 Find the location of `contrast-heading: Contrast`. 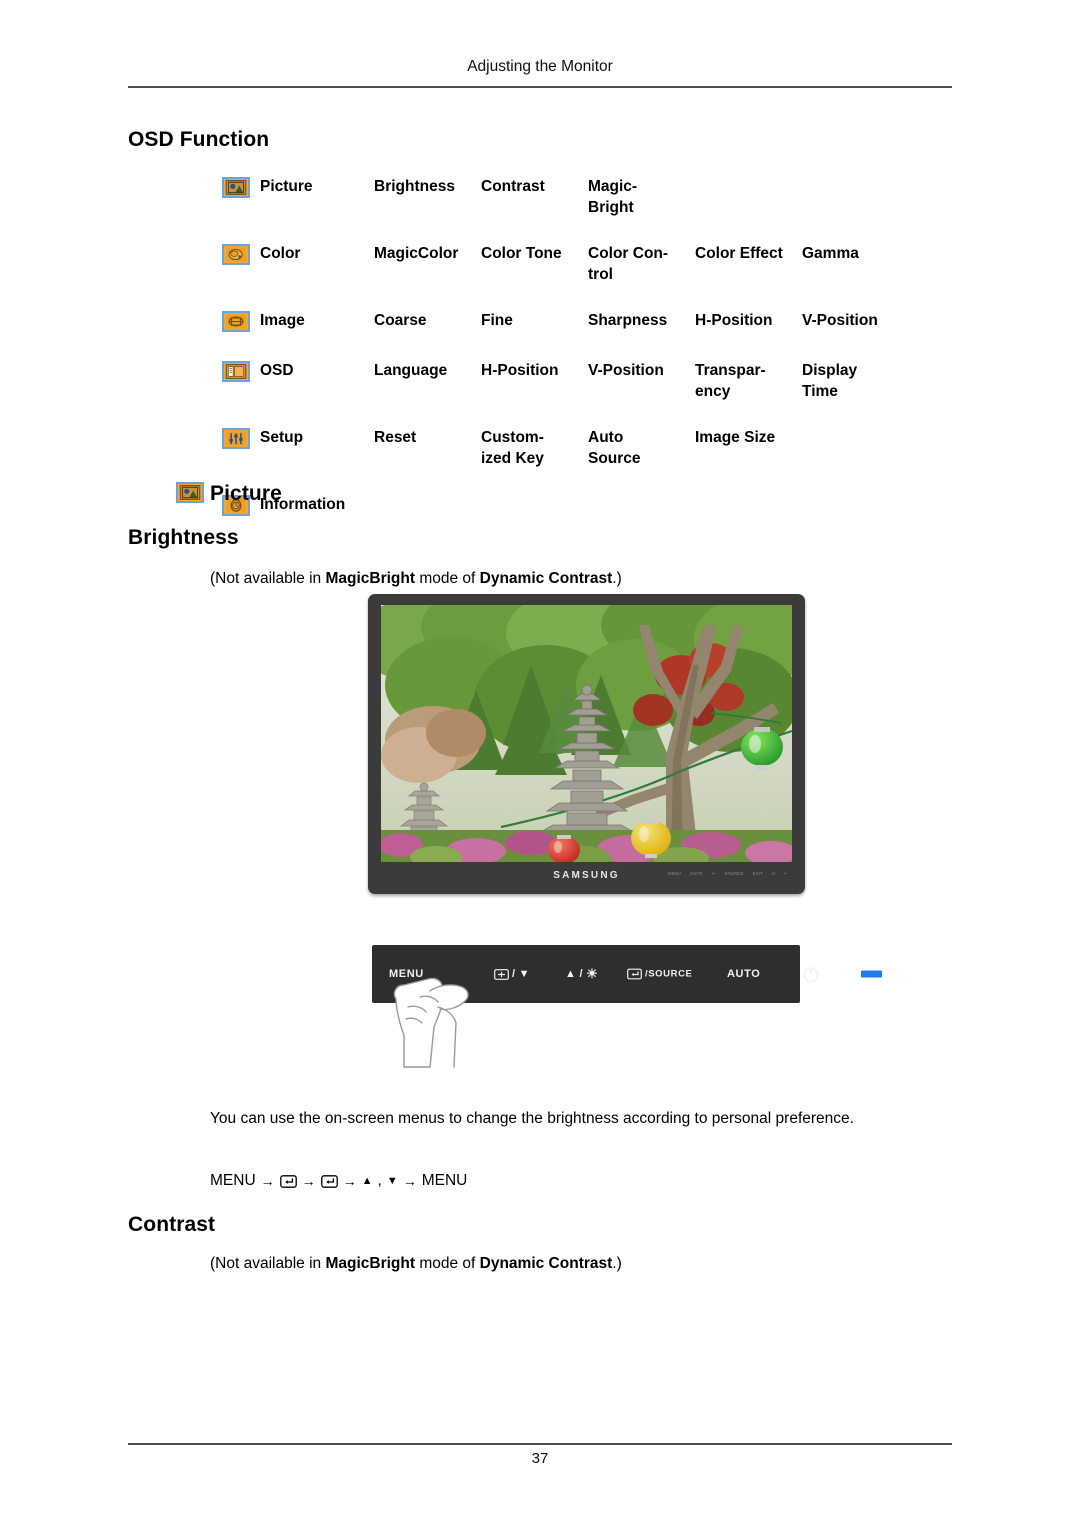

contrast-heading: Contrast is located at coordinates (172, 1224).